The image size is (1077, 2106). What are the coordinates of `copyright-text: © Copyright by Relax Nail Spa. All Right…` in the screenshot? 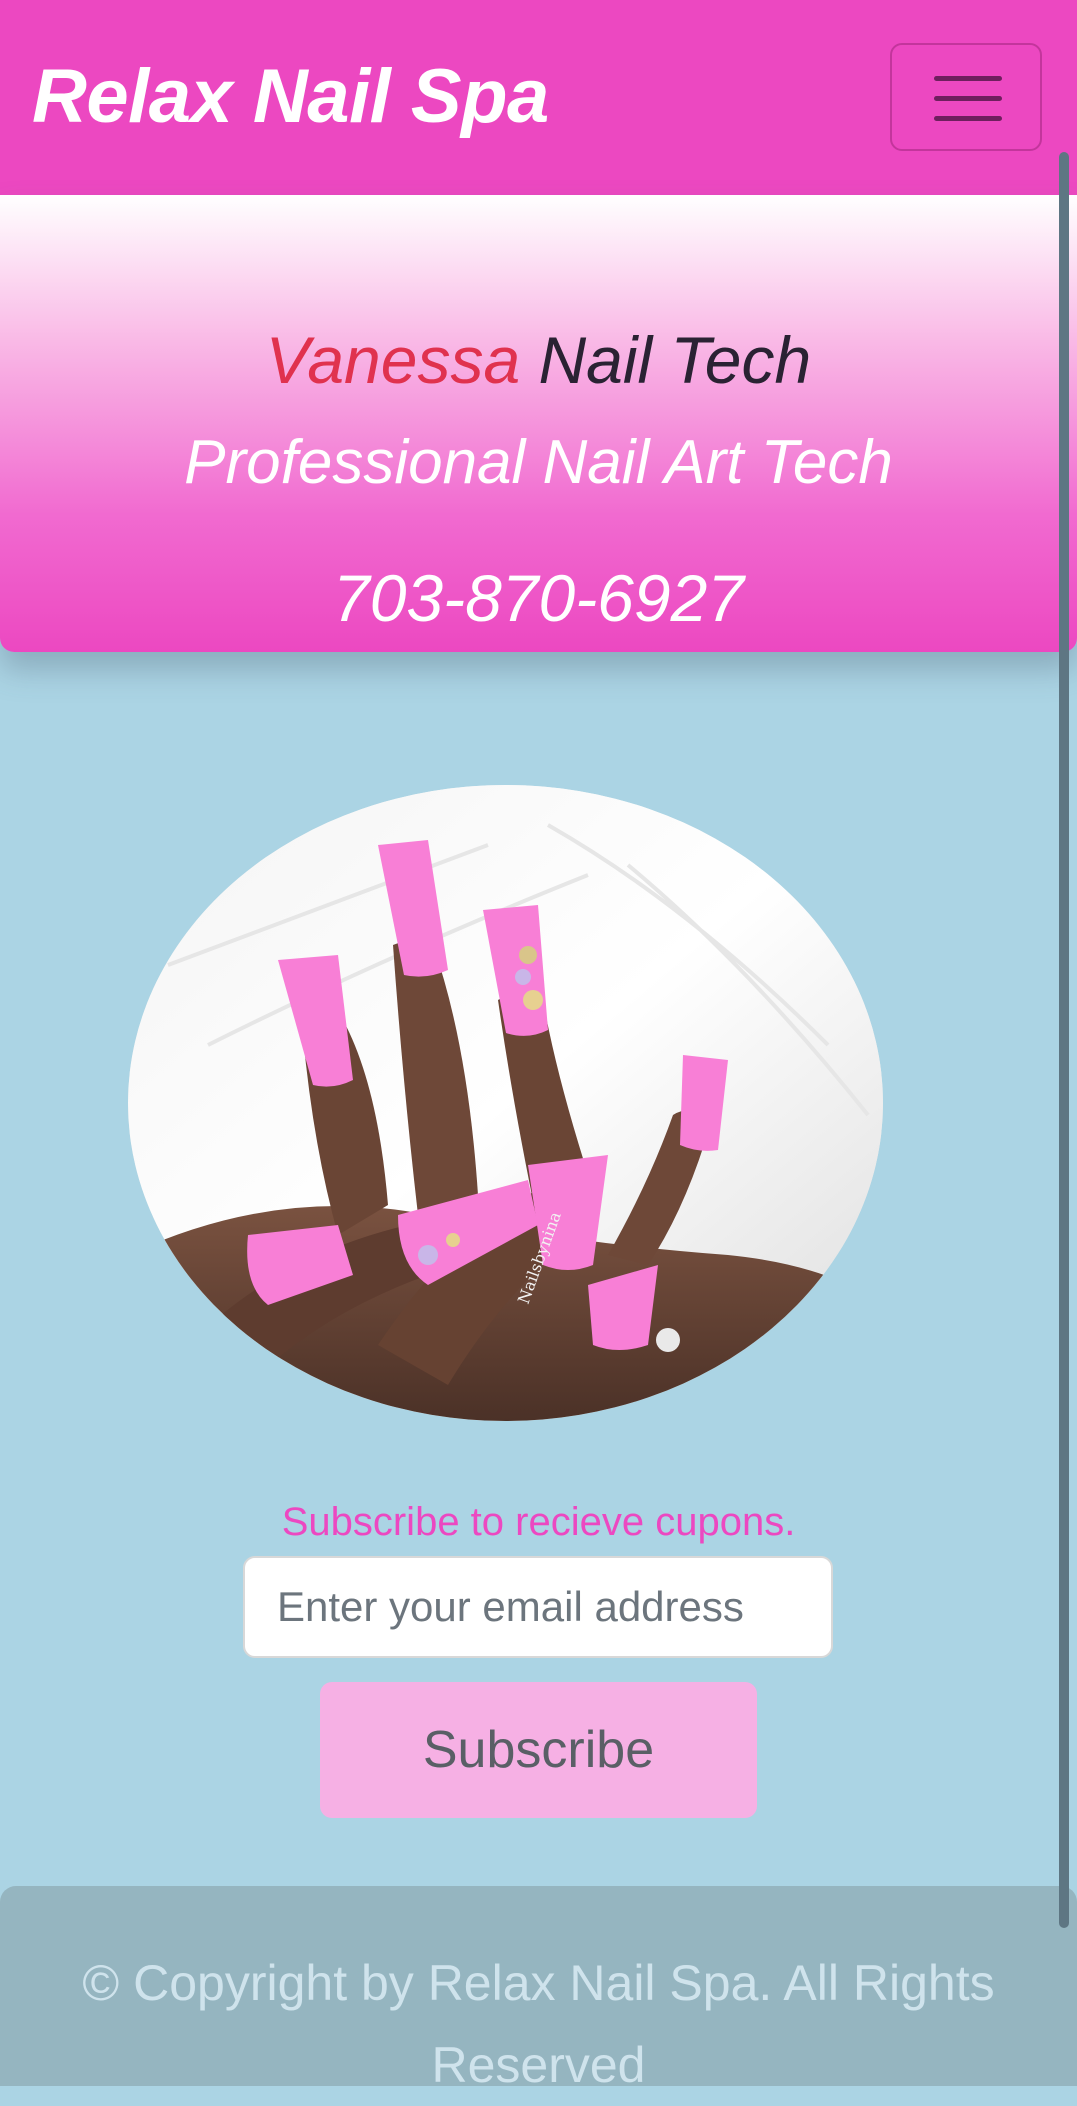 It's located at (538, 2024).